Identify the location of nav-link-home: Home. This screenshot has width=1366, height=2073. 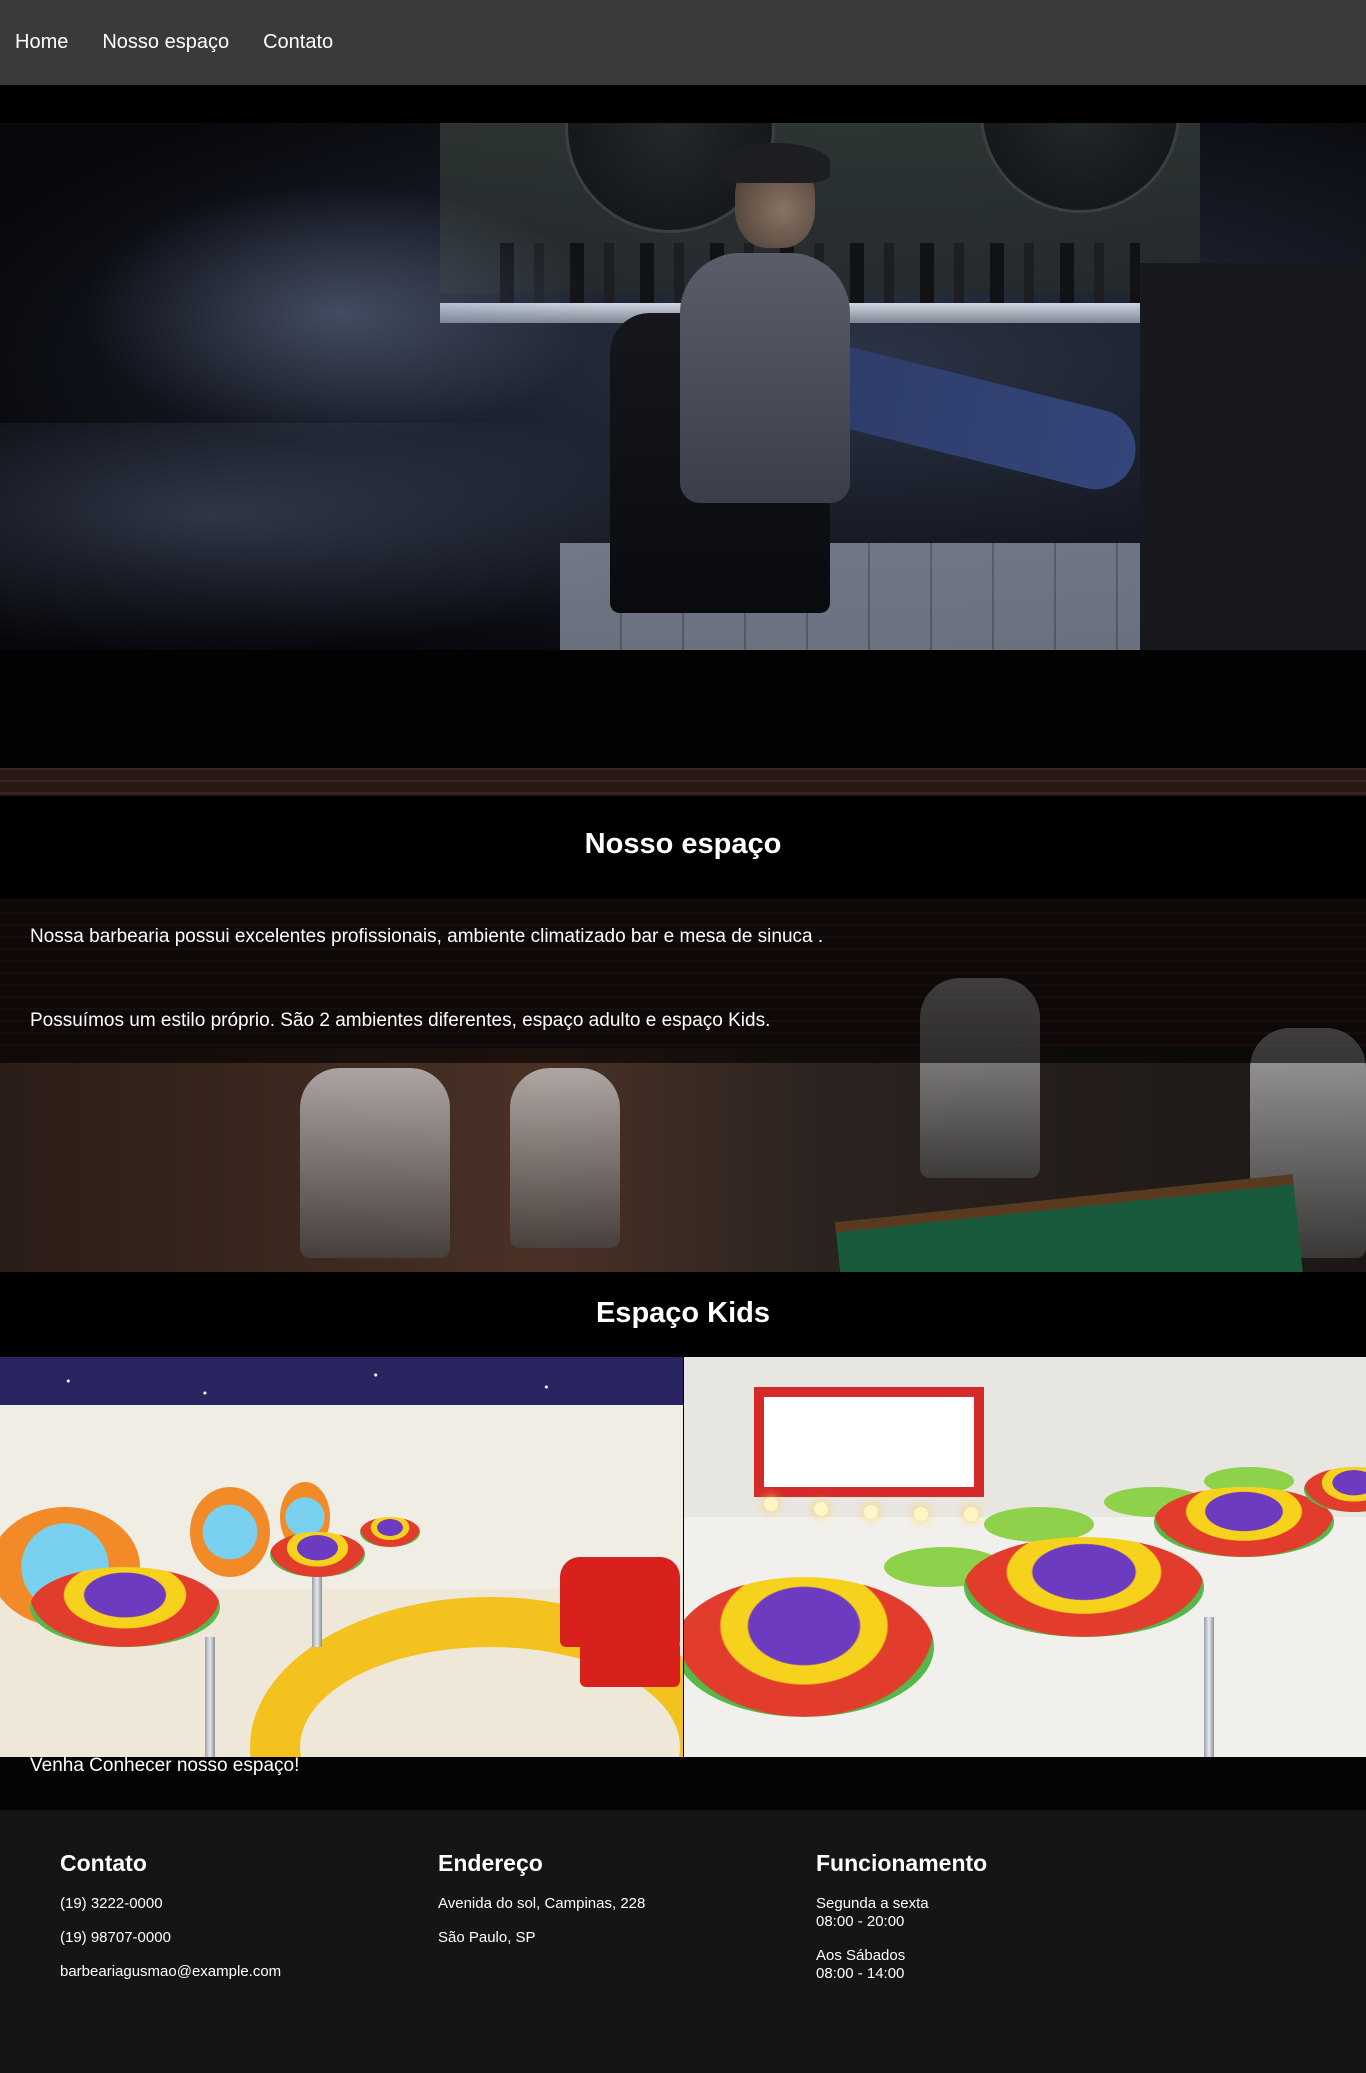
(41, 42).